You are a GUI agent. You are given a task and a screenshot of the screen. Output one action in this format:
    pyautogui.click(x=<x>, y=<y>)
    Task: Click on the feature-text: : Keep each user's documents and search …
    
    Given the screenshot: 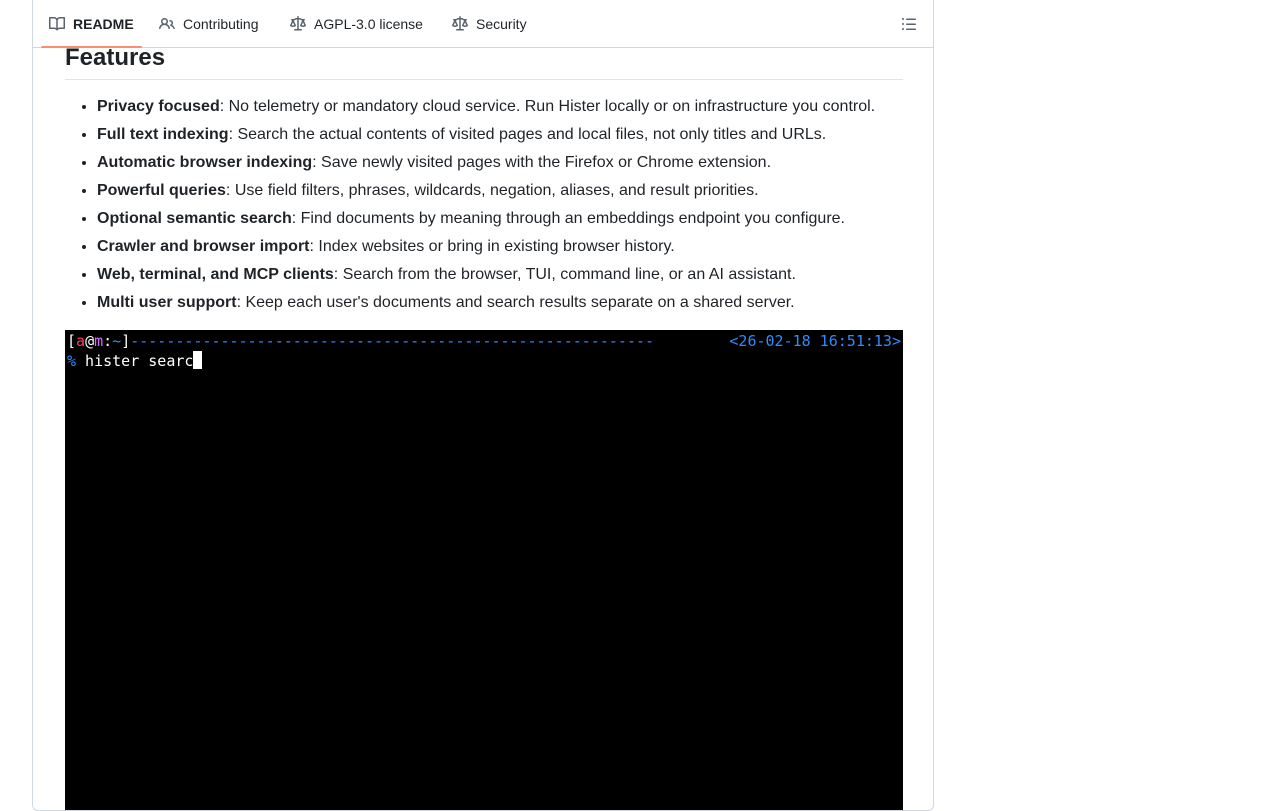 What is the action you would take?
    pyautogui.click(x=515, y=302)
    